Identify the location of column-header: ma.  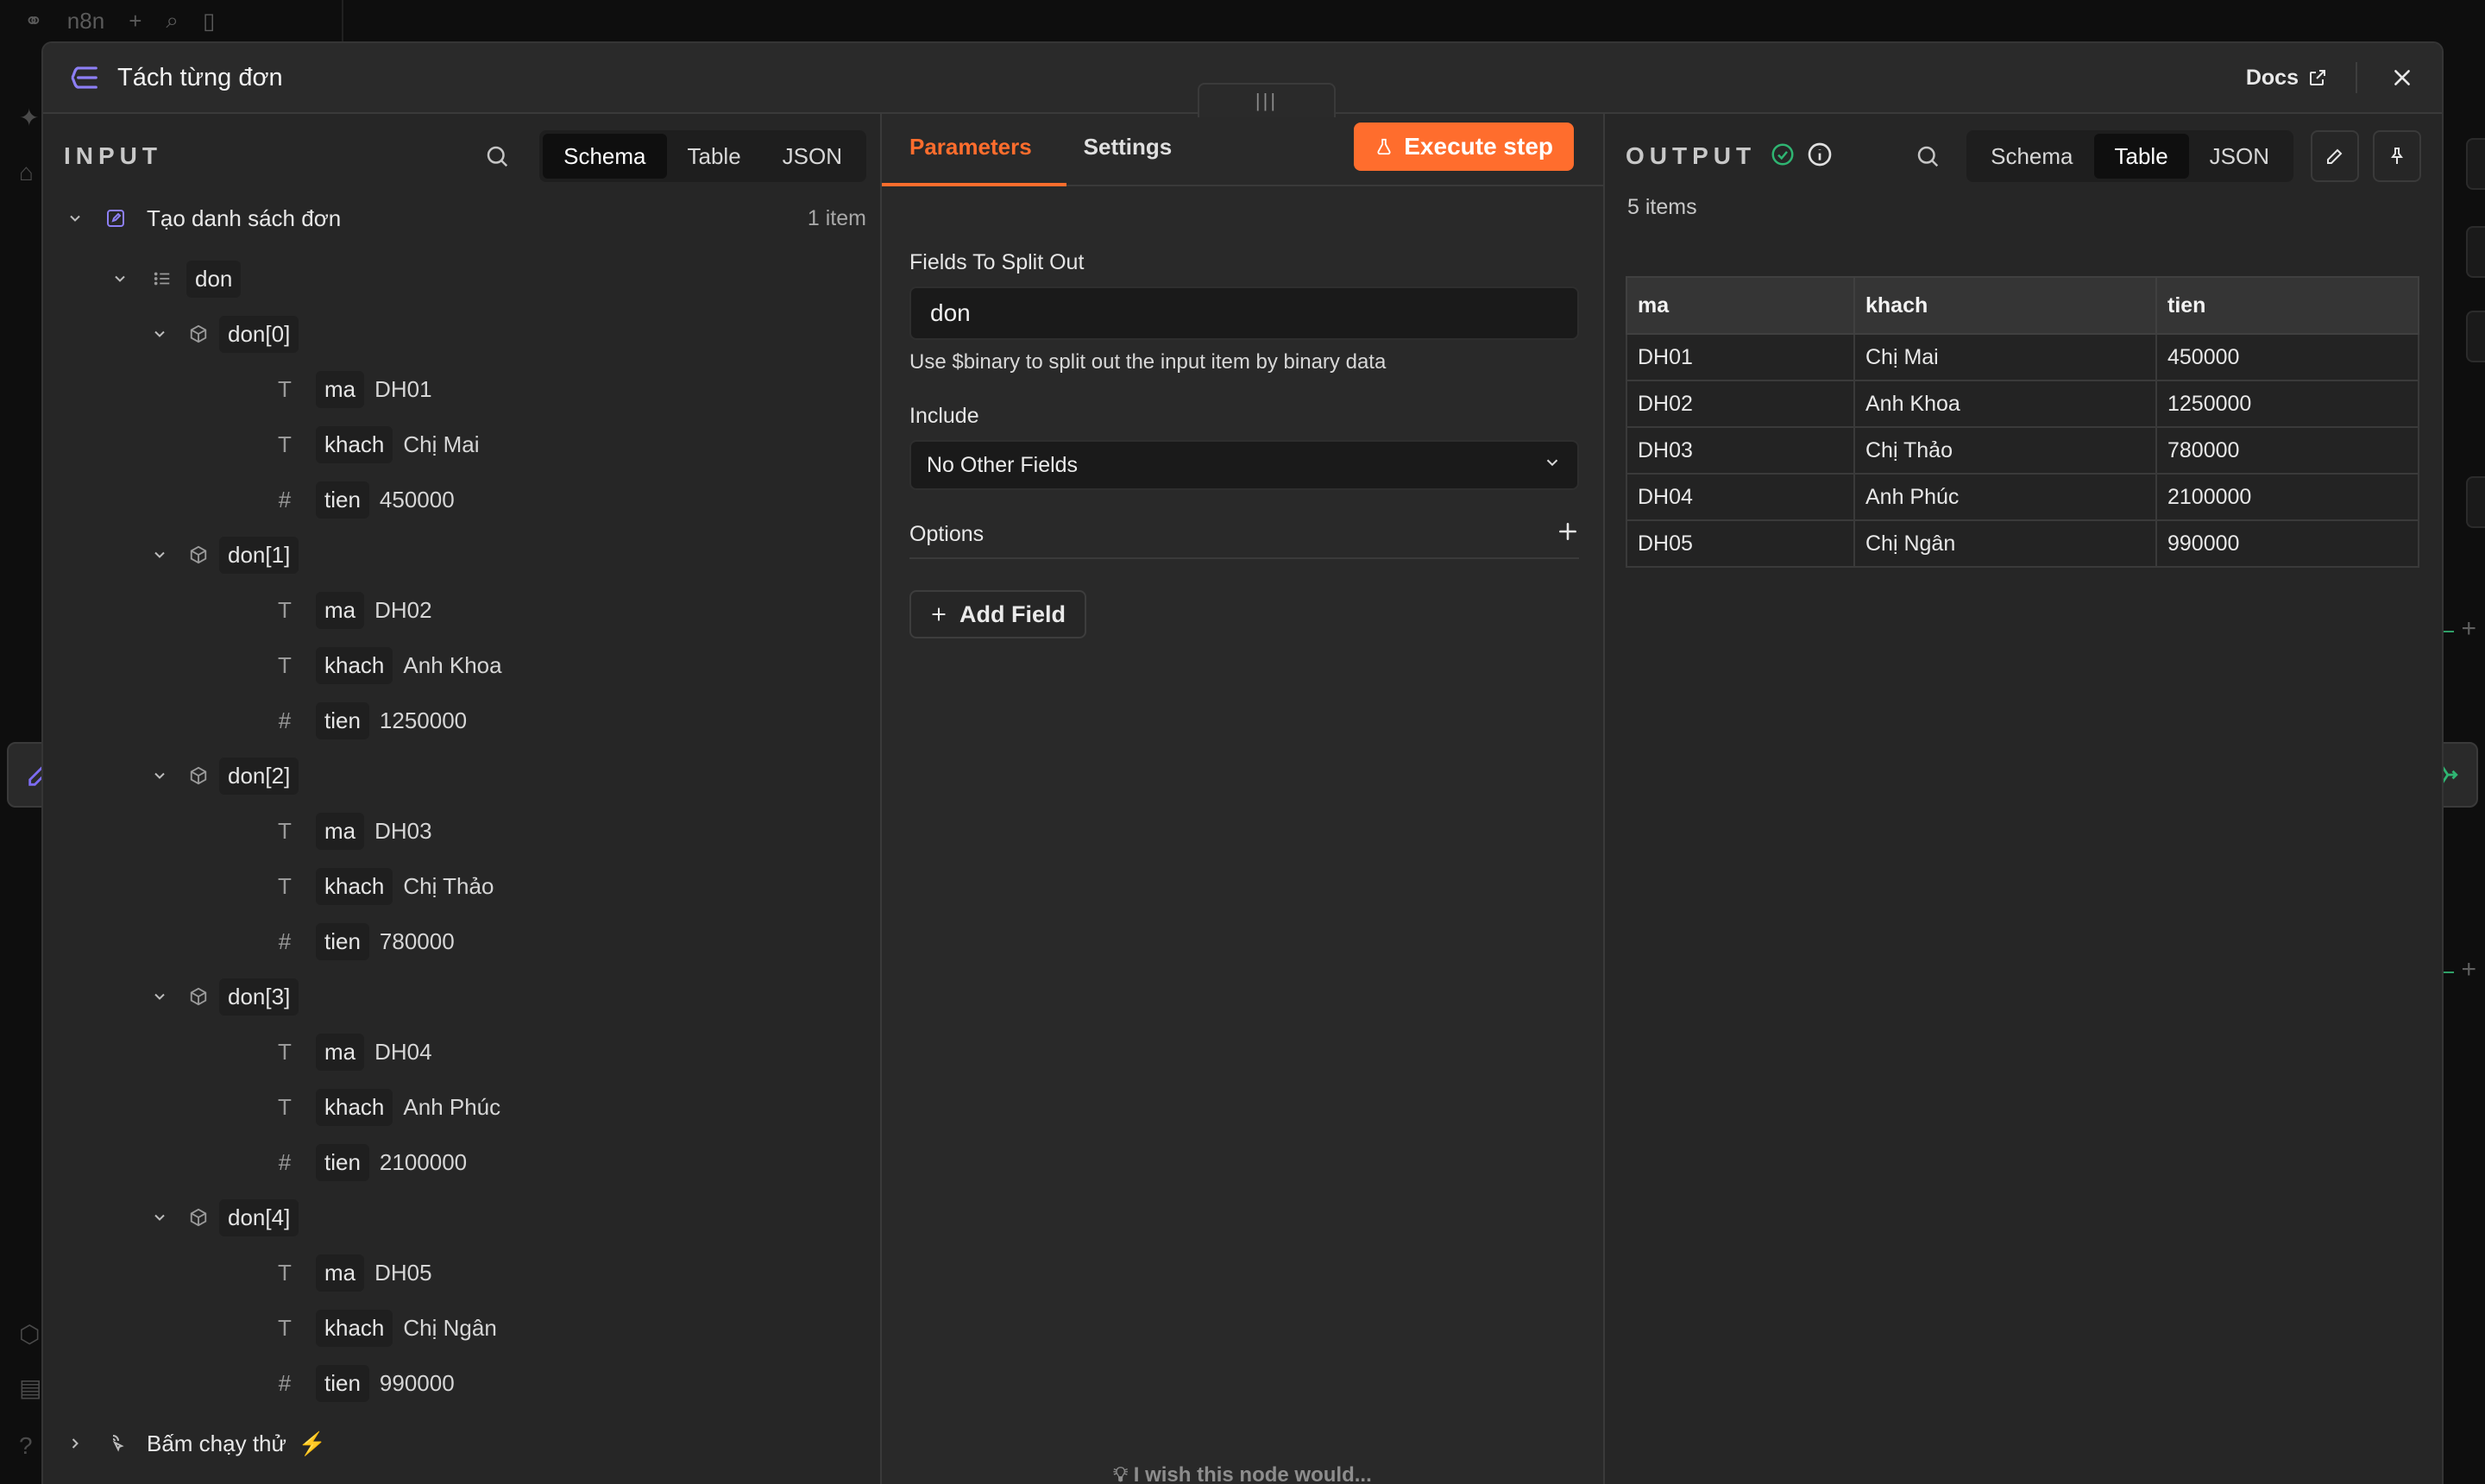
(1740, 305).